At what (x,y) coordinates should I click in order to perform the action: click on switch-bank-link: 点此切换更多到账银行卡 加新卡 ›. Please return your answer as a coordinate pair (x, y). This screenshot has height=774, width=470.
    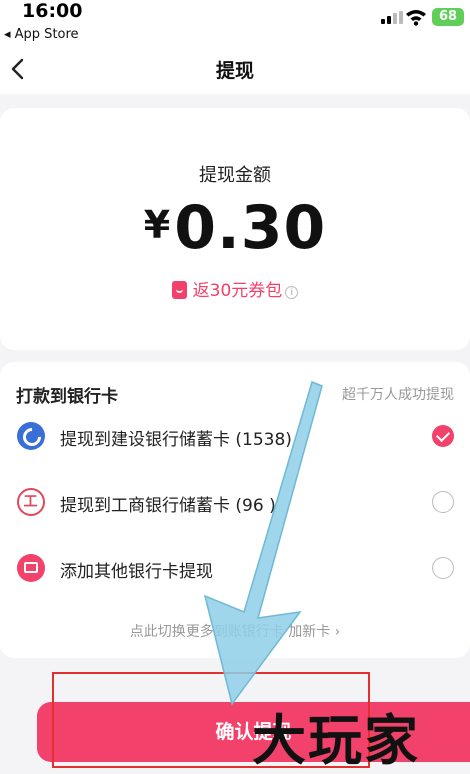
    Looking at the image, I should click on (235, 631).